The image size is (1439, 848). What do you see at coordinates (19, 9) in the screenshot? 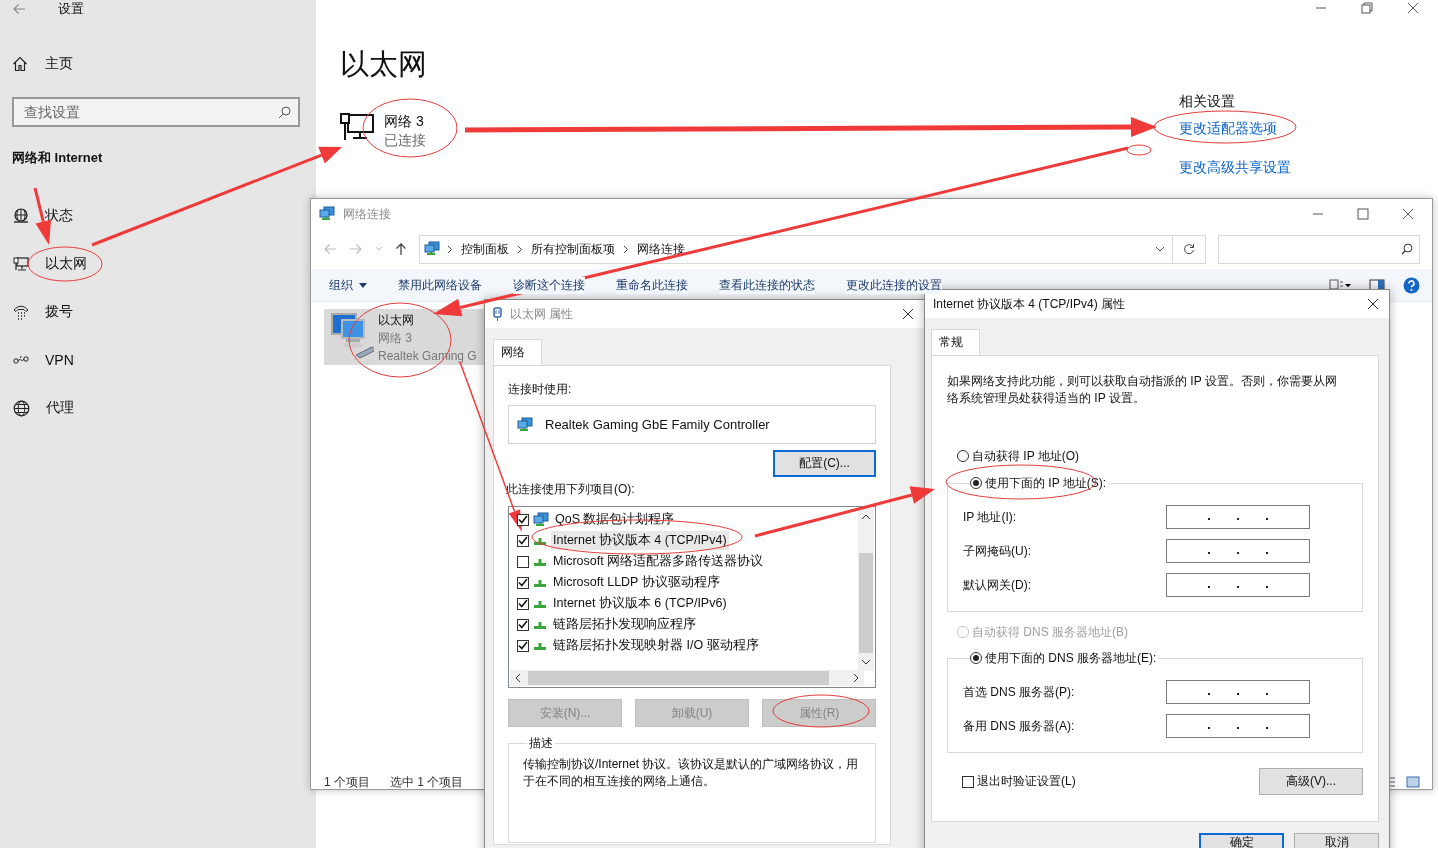
I see `back-arrow-icon` at bounding box center [19, 9].